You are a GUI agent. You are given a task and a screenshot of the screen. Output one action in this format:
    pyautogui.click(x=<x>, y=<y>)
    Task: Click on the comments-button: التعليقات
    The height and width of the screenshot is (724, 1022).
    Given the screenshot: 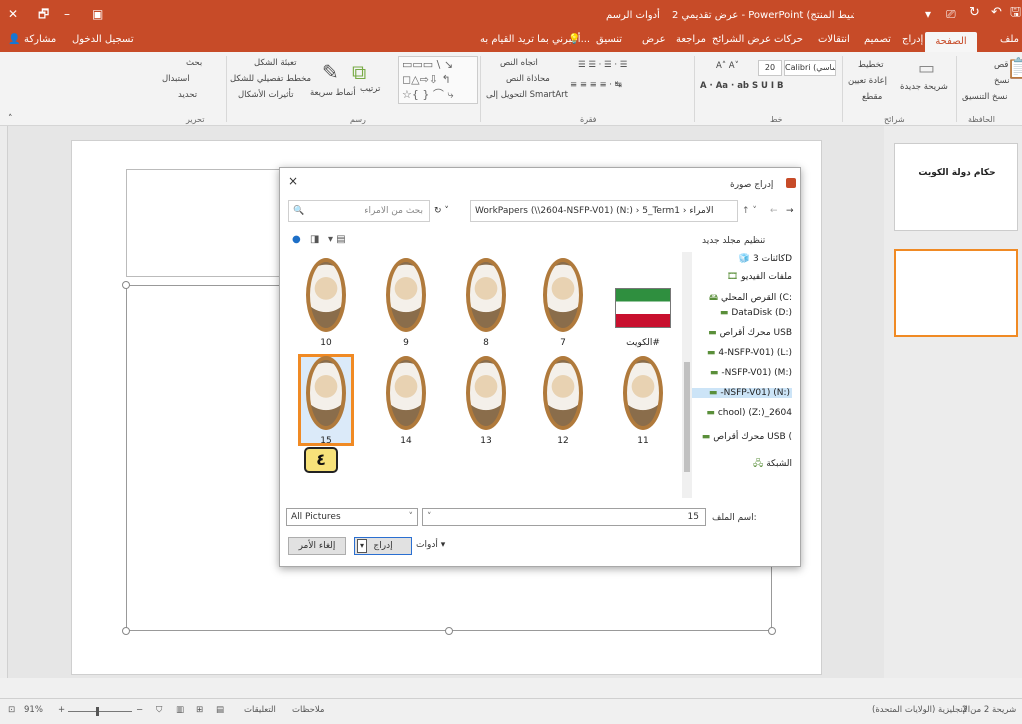 What is the action you would take?
    pyautogui.click(x=260, y=710)
    